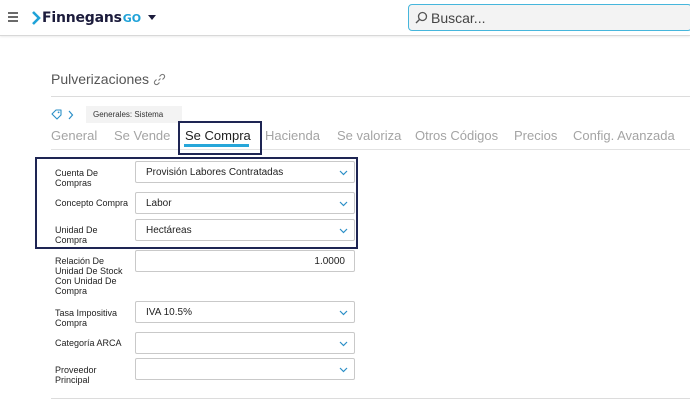 This screenshot has height=417, width=690. Describe the element at coordinates (159, 203) in the screenshot. I see `concepto-compra-value: Labor` at that location.